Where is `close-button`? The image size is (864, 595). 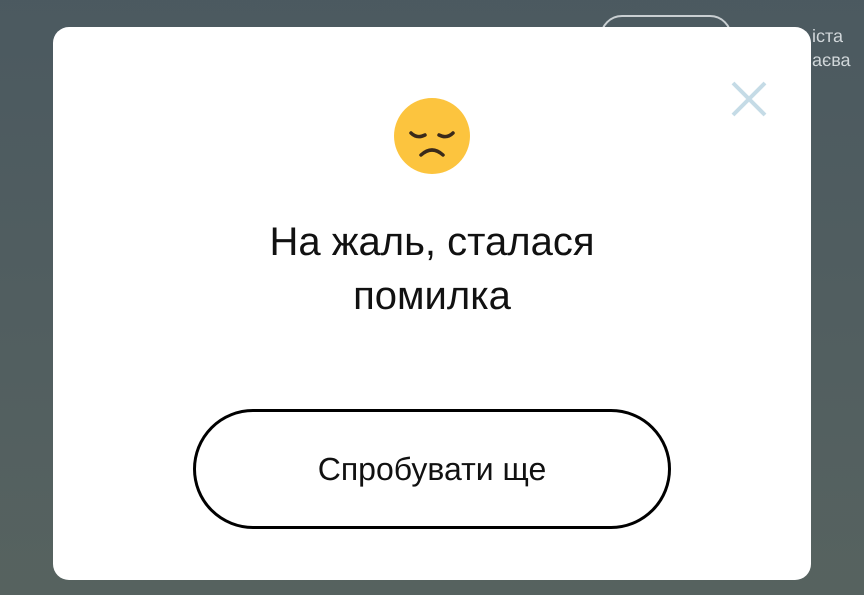
close-button is located at coordinates (749, 99).